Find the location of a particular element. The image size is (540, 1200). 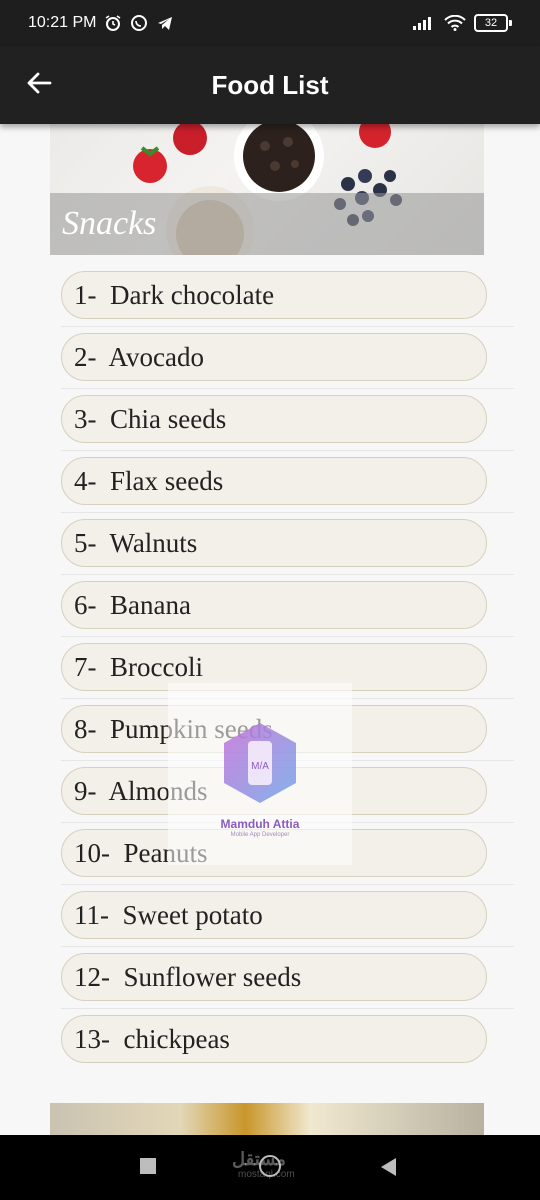

food-item-button: 13- chickpeas is located at coordinates (274, 1039).